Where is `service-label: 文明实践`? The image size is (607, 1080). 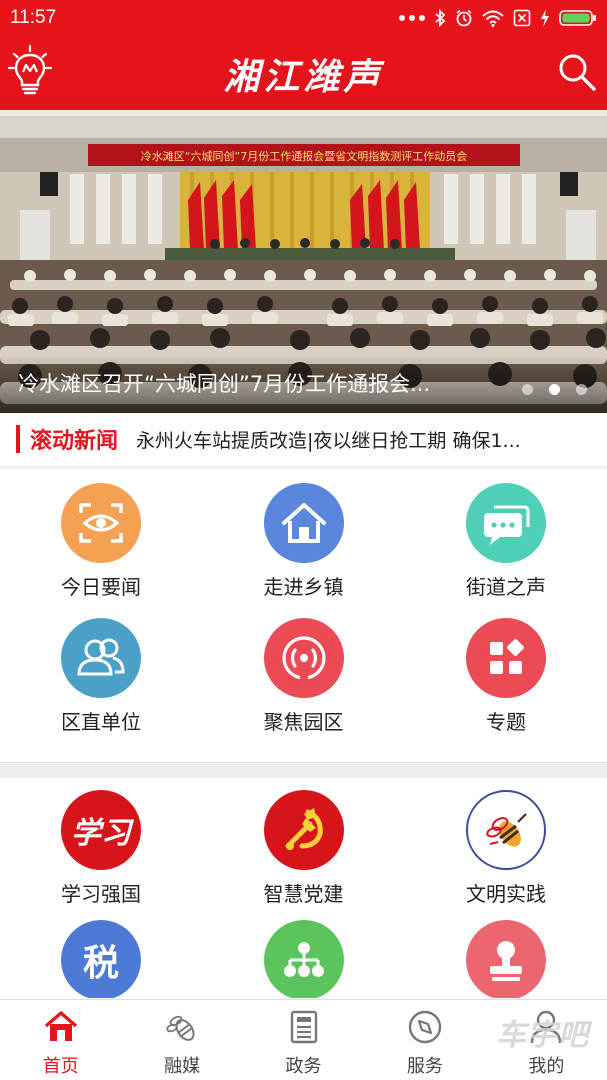
service-label: 文明实践 is located at coordinates (506, 894).